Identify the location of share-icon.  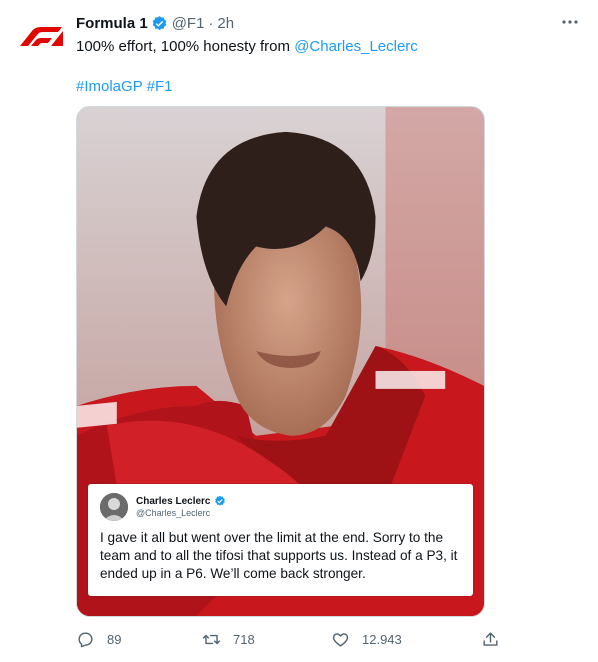
(490, 638).